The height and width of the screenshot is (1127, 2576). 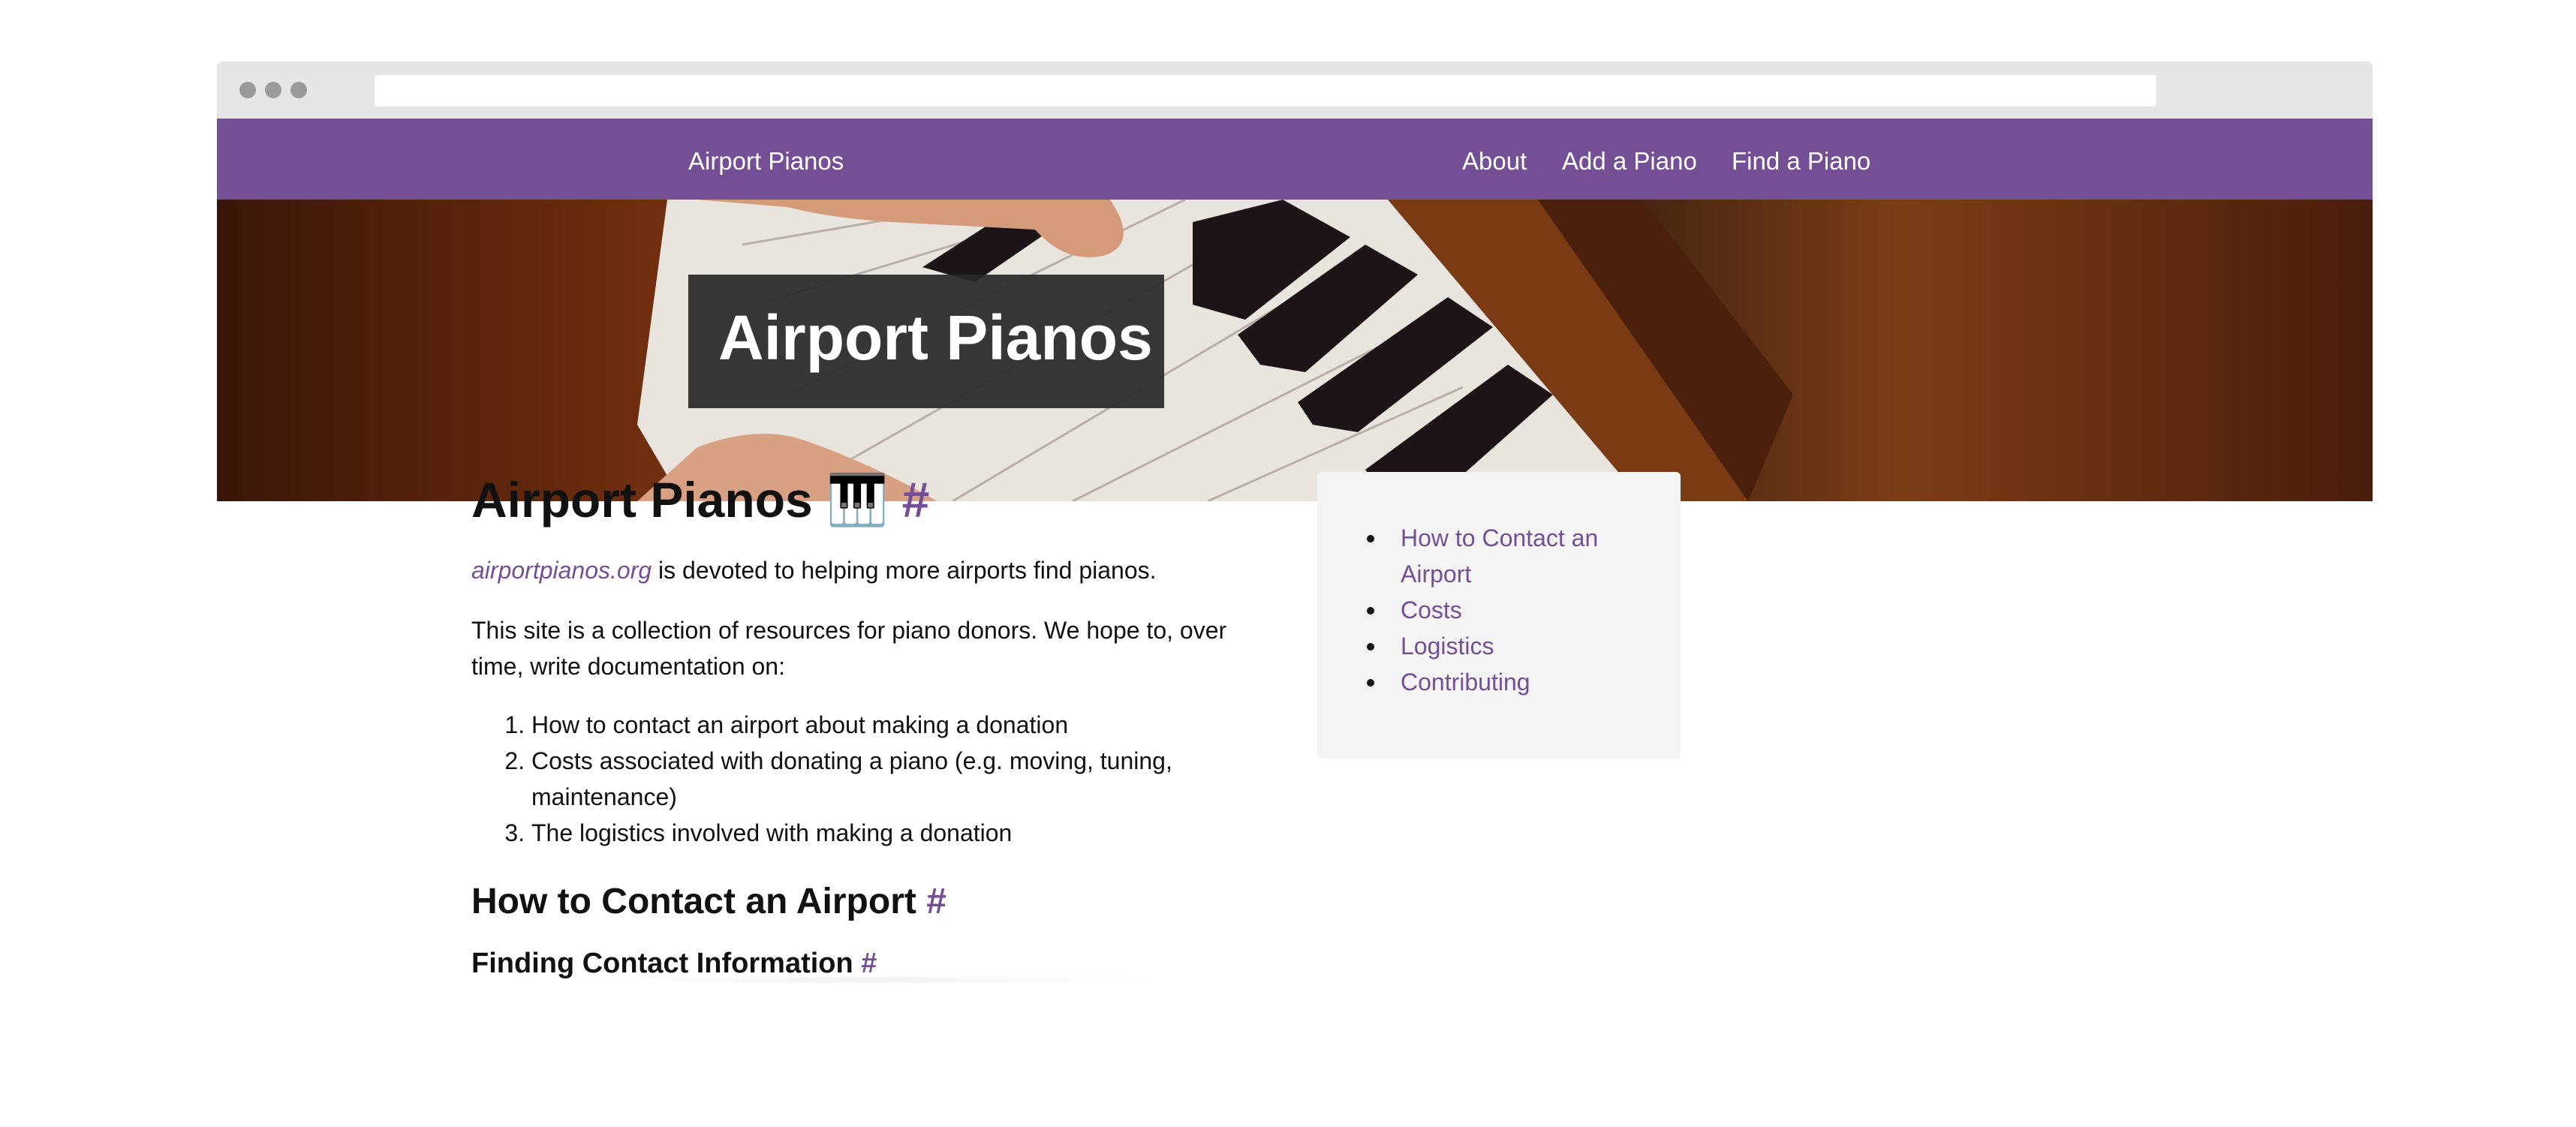 I want to click on page-title-anchor-link: #, so click(x=916, y=499).